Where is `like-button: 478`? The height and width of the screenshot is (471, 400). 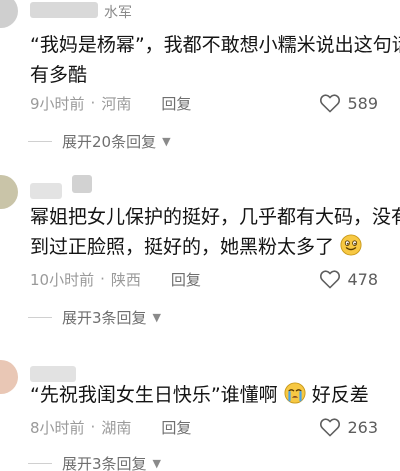 like-button: 478 is located at coordinates (348, 279).